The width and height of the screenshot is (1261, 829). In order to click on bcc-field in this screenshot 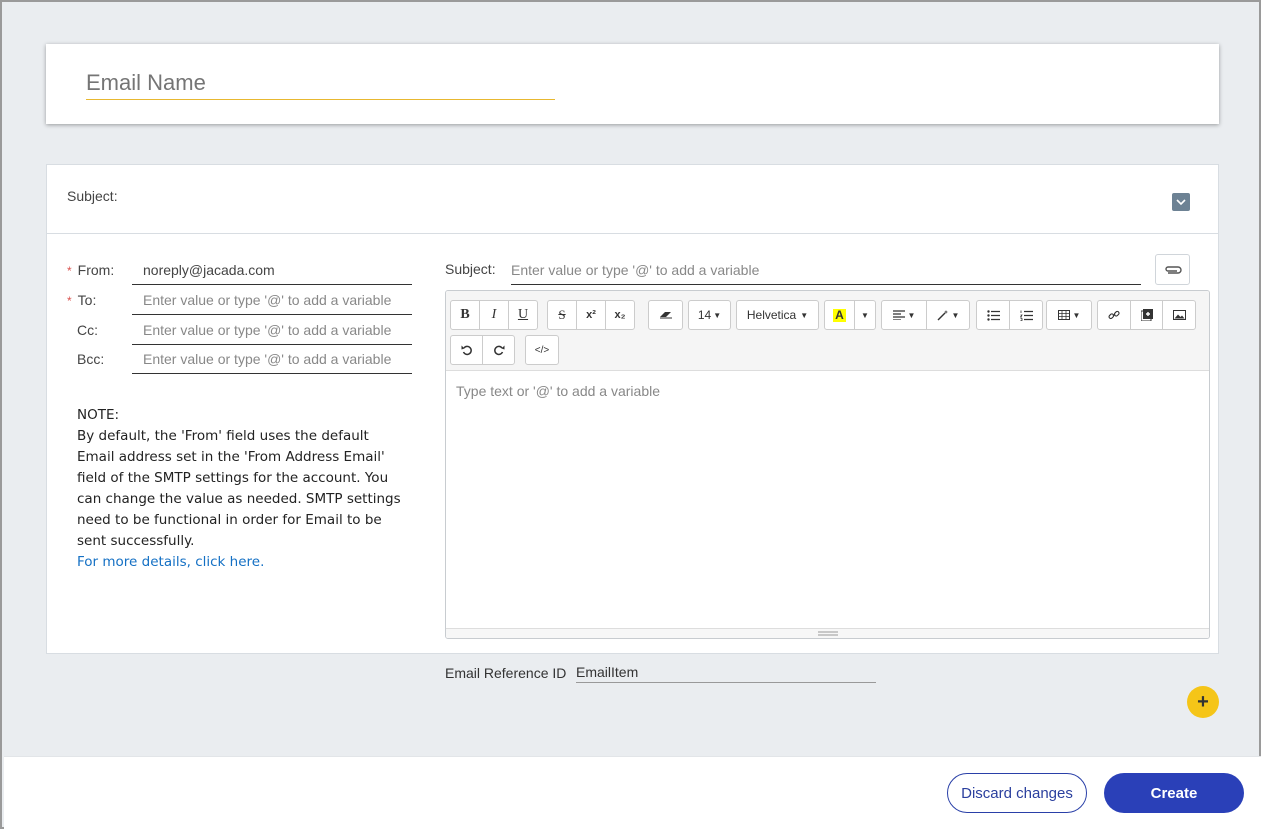, I will do `click(272, 359)`.